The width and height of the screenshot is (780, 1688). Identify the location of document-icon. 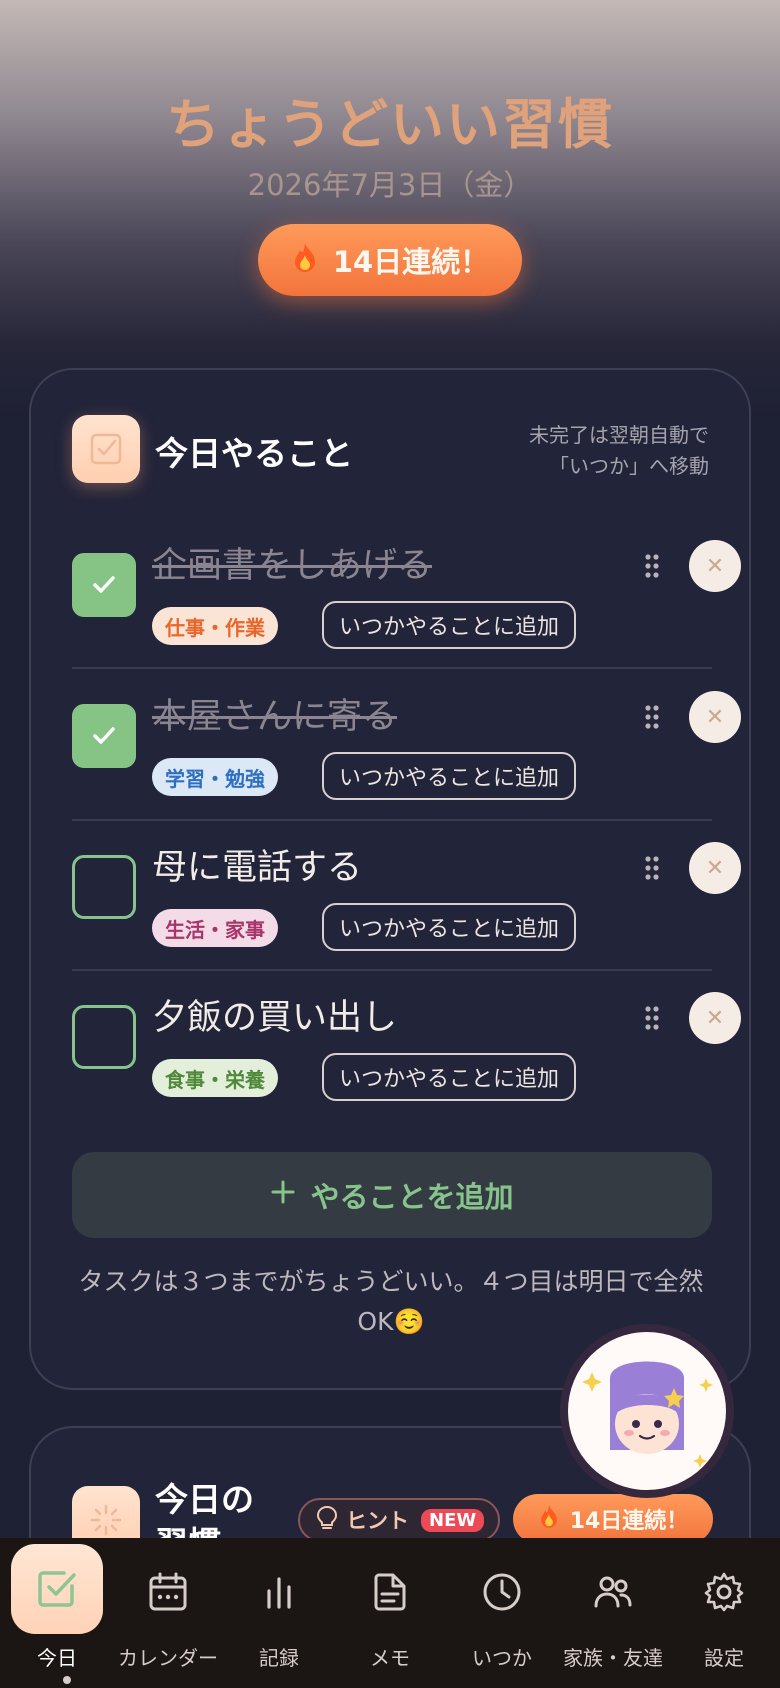
(390, 1592).